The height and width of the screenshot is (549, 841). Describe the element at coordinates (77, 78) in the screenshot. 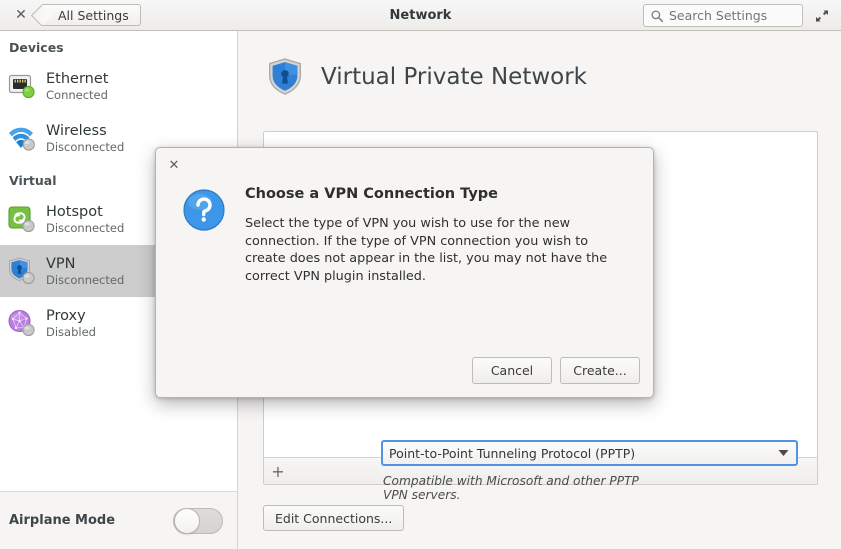

I see `sidebar-item-label: Ethernet` at that location.